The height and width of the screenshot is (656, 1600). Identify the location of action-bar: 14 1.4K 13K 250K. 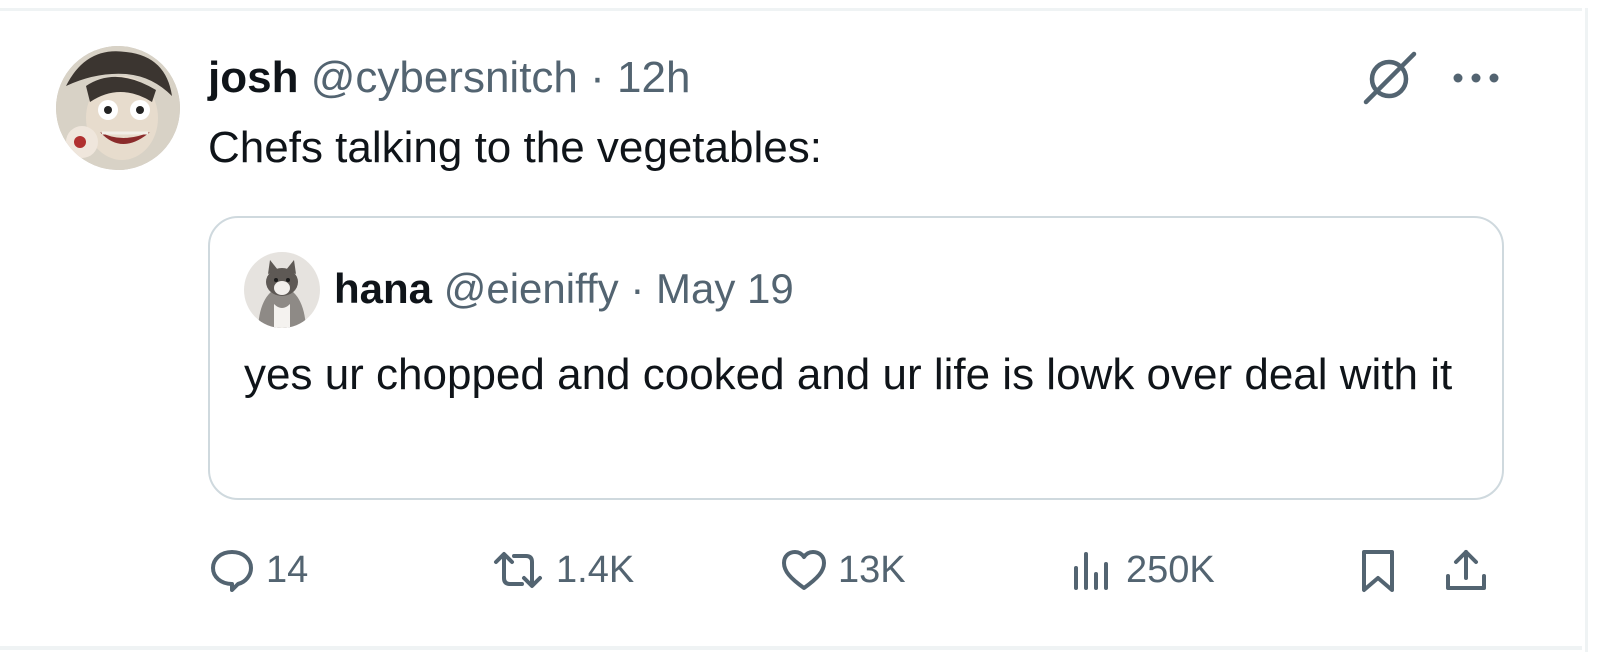
(858, 570).